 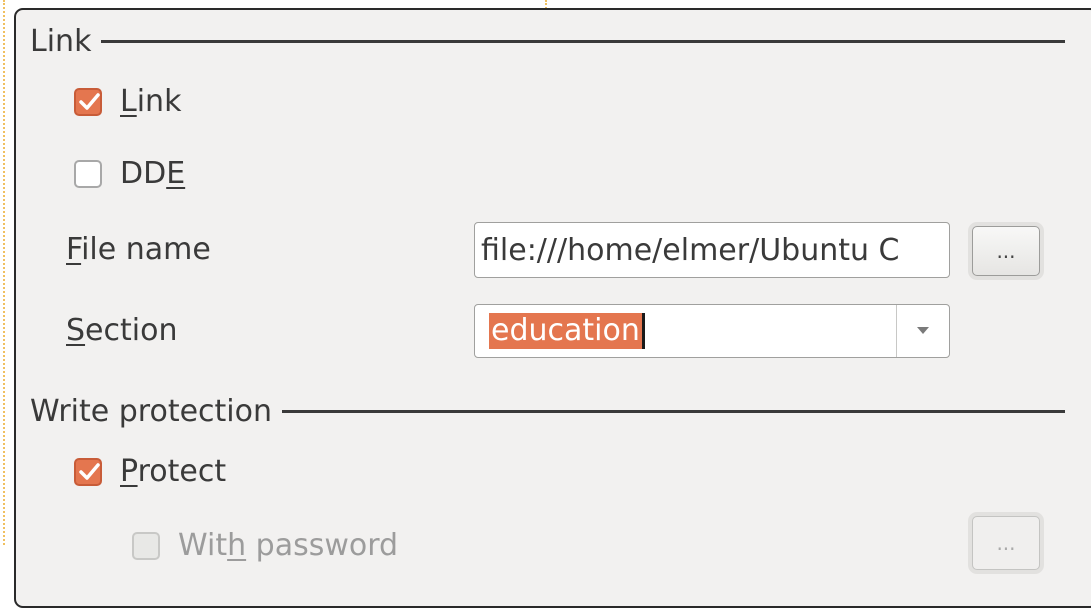 I want to click on section-dropdown-button, so click(x=922, y=331).